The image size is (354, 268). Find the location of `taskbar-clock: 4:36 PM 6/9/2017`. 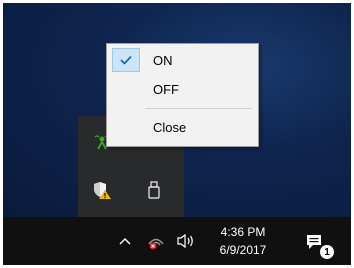

taskbar-clock: 4:36 PM 6/9/2017 is located at coordinates (243, 241).